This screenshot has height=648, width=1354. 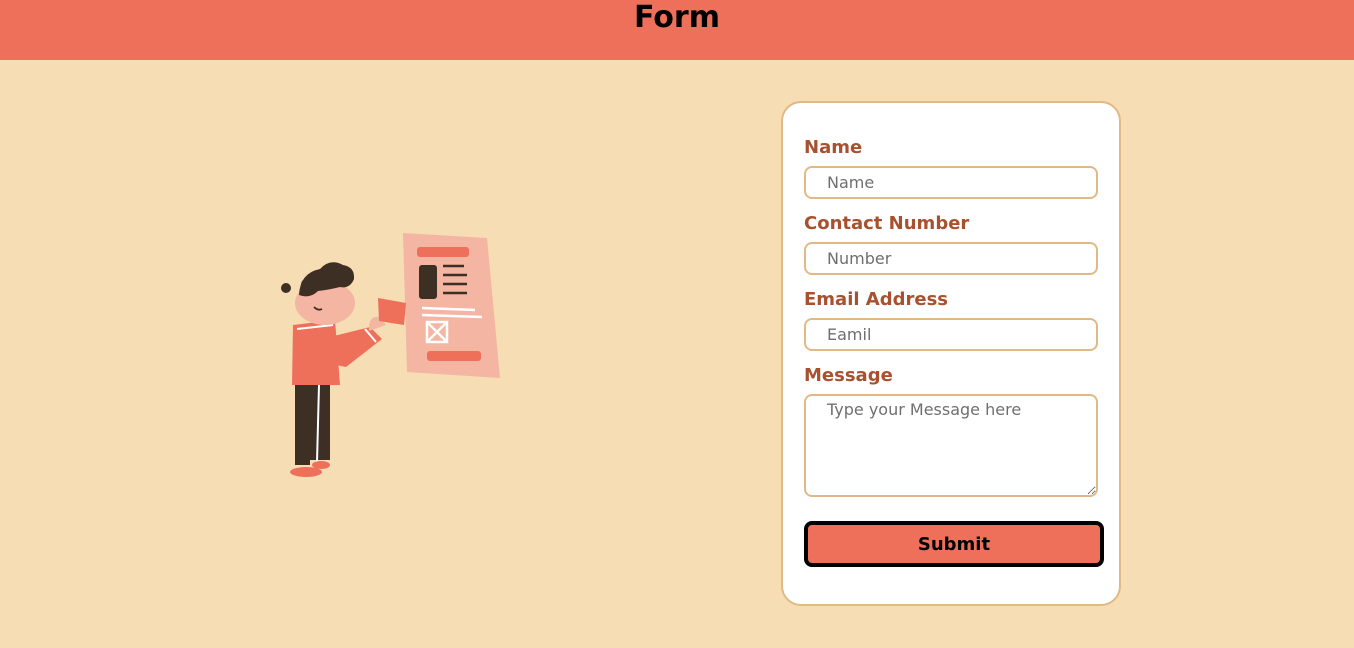 What do you see at coordinates (677, 17) in the screenshot?
I see `page-title: Form` at bounding box center [677, 17].